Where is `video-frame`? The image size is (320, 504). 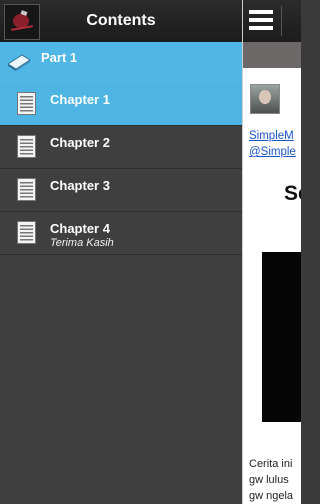
video-frame is located at coordinates (281, 337).